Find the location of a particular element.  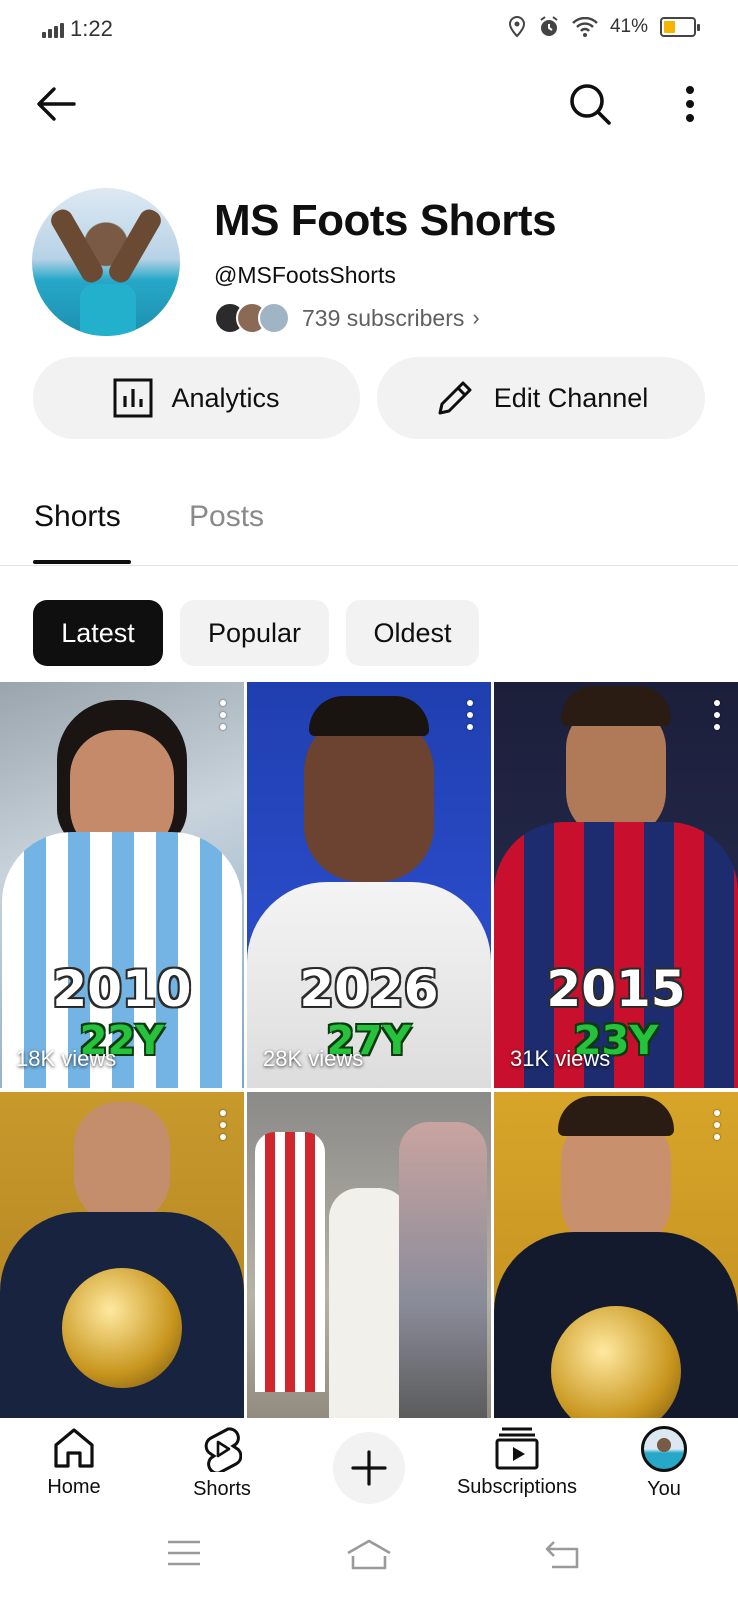

nav-home-label: Home is located at coordinates (74, 1487).